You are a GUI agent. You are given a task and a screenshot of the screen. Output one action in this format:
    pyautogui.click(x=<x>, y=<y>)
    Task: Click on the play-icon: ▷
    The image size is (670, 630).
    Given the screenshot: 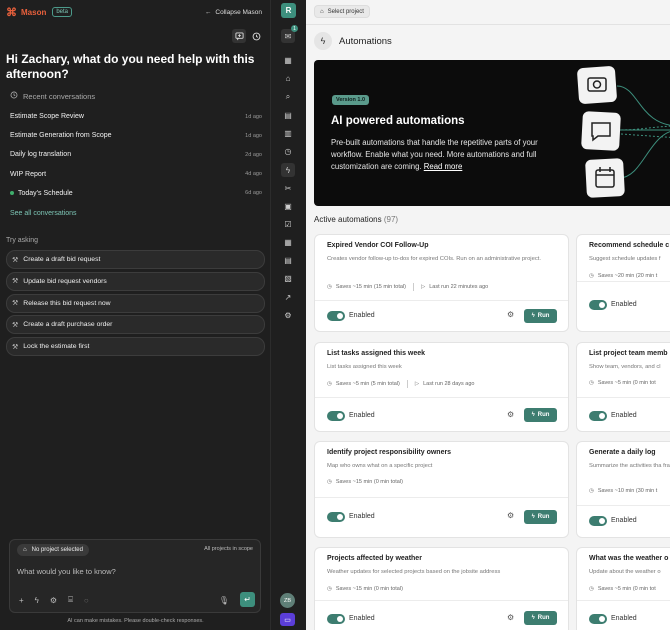 What is the action you would take?
    pyautogui.click(x=423, y=287)
    